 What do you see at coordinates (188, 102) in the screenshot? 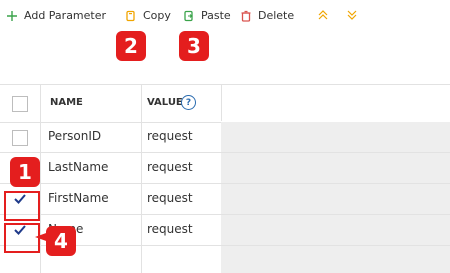
I see `help-icon: ?` at bounding box center [188, 102].